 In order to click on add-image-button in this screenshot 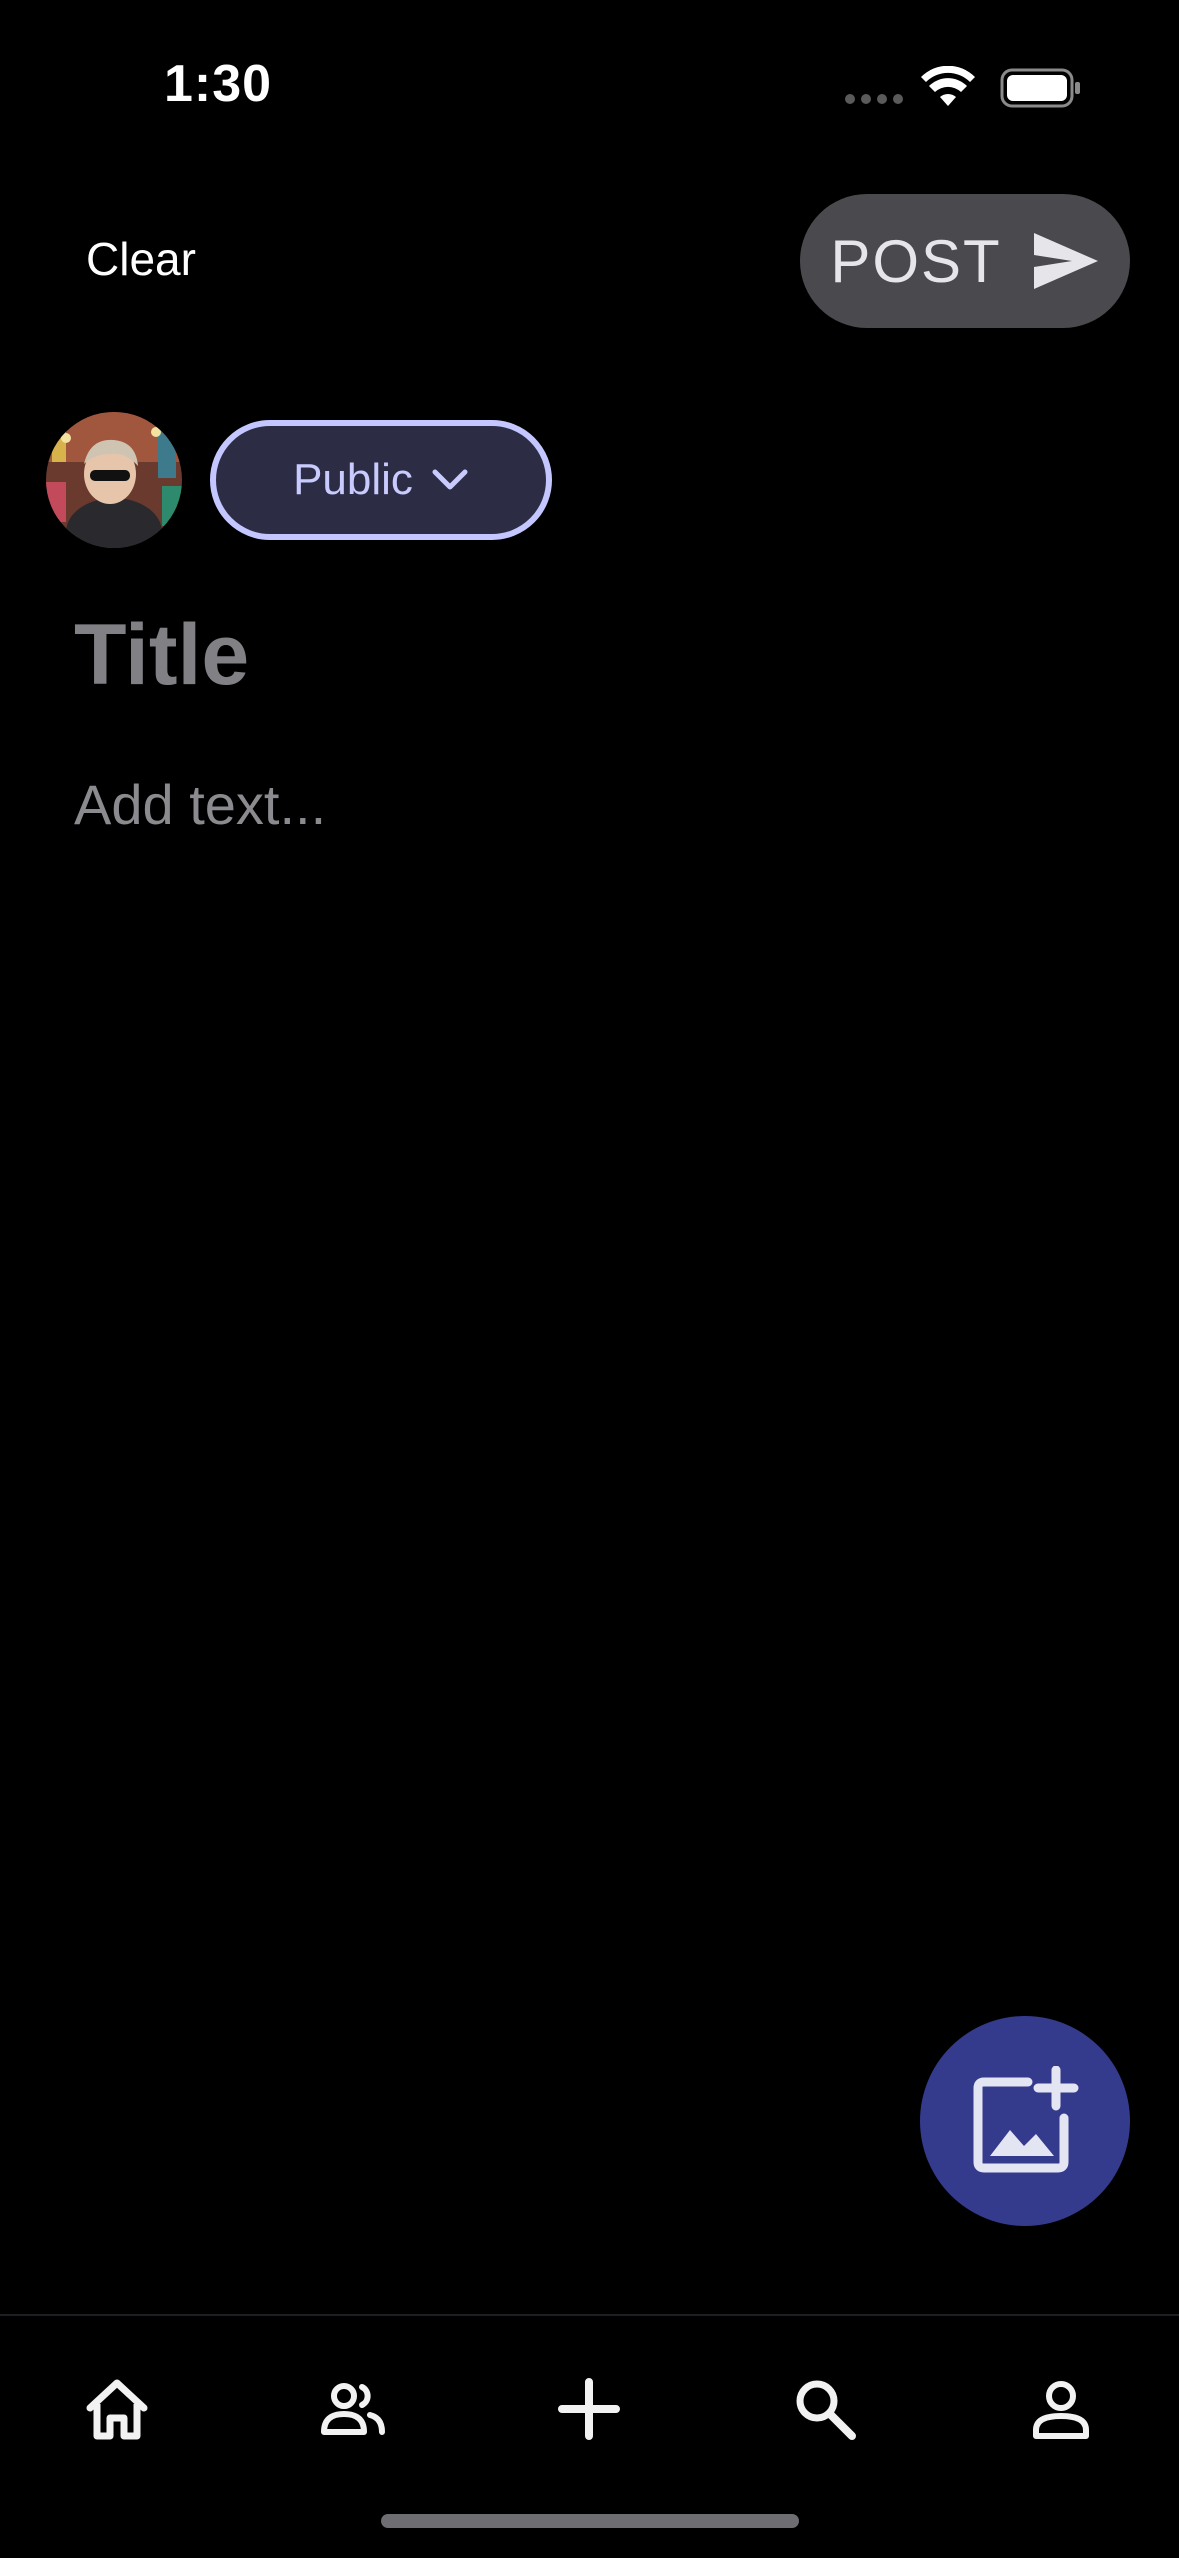, I will do `click(1025, 2121)`.